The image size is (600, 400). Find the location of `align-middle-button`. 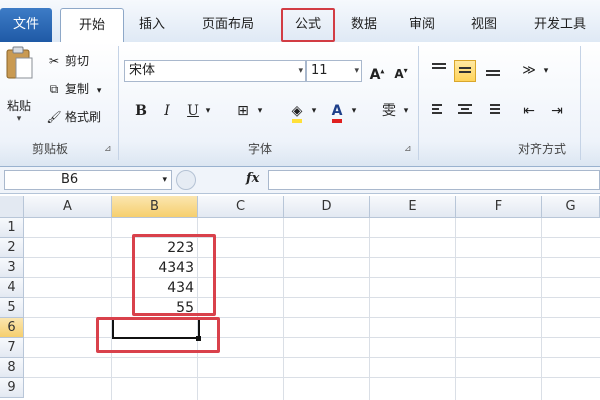

align-middle-button is located at coordinates (465, 71).